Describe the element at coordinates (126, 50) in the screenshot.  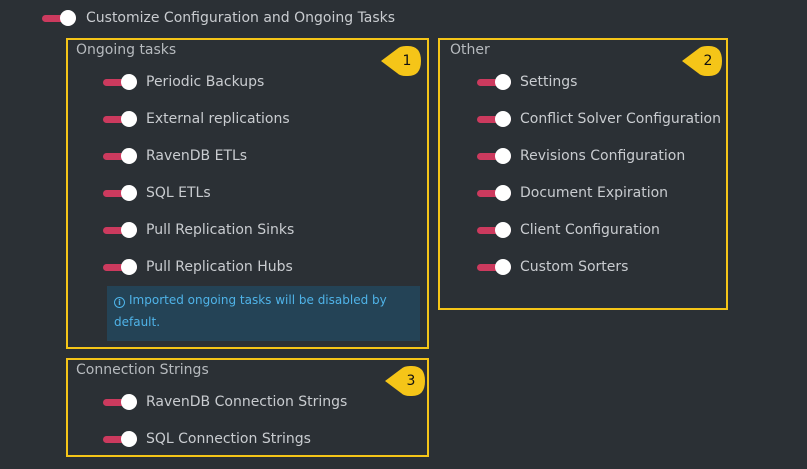
I see `ongoing-tasks-title: Ongoing tasks` at that location.